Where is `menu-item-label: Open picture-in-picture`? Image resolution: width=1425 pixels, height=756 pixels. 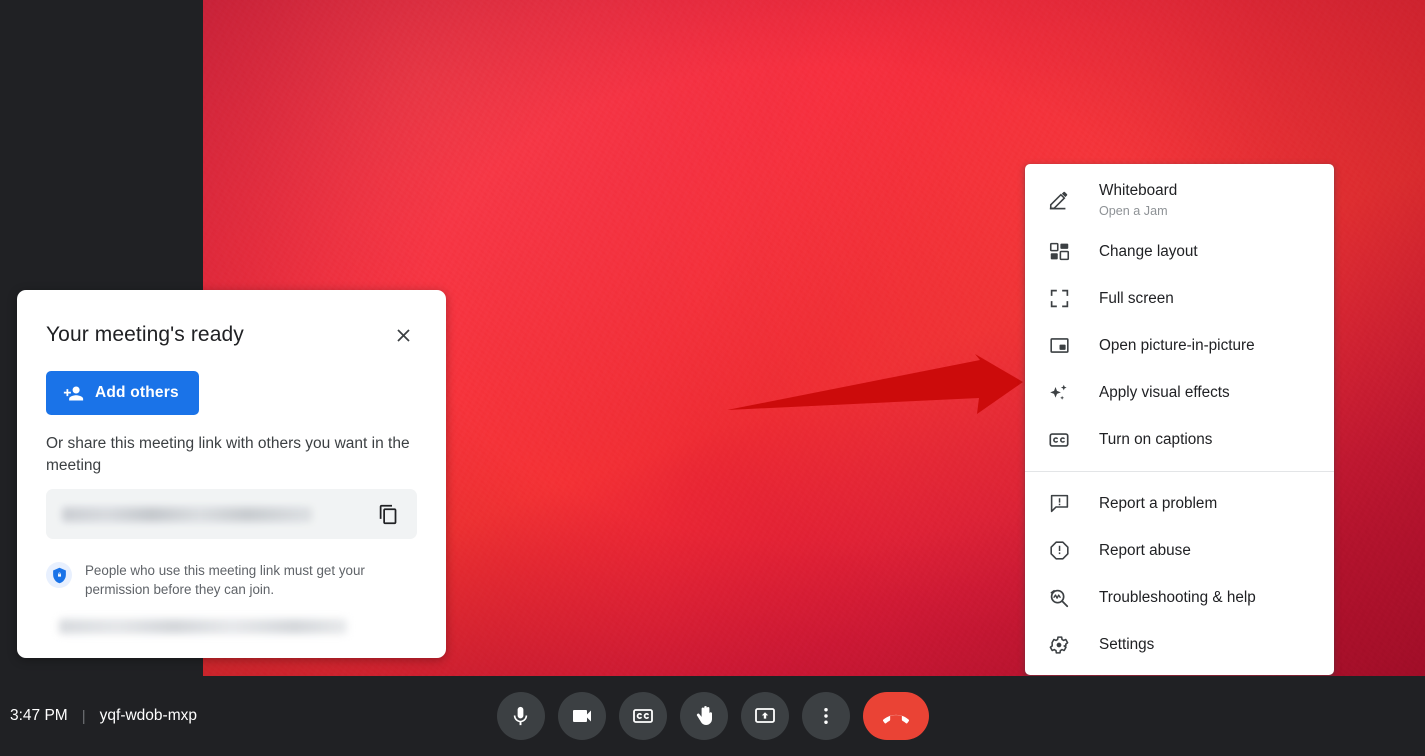 menu-item-label: Open picture-in-picture is located at coordinates (1177, 345).